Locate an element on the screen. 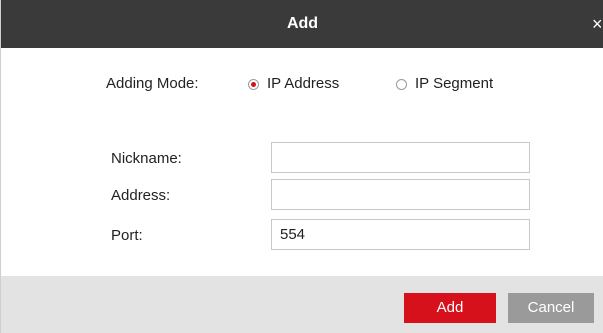 Image resolution: width=603 pixels, height=333 pixels. radio-ip-segment-label: IP Segment is located at coordinates (454, 83).